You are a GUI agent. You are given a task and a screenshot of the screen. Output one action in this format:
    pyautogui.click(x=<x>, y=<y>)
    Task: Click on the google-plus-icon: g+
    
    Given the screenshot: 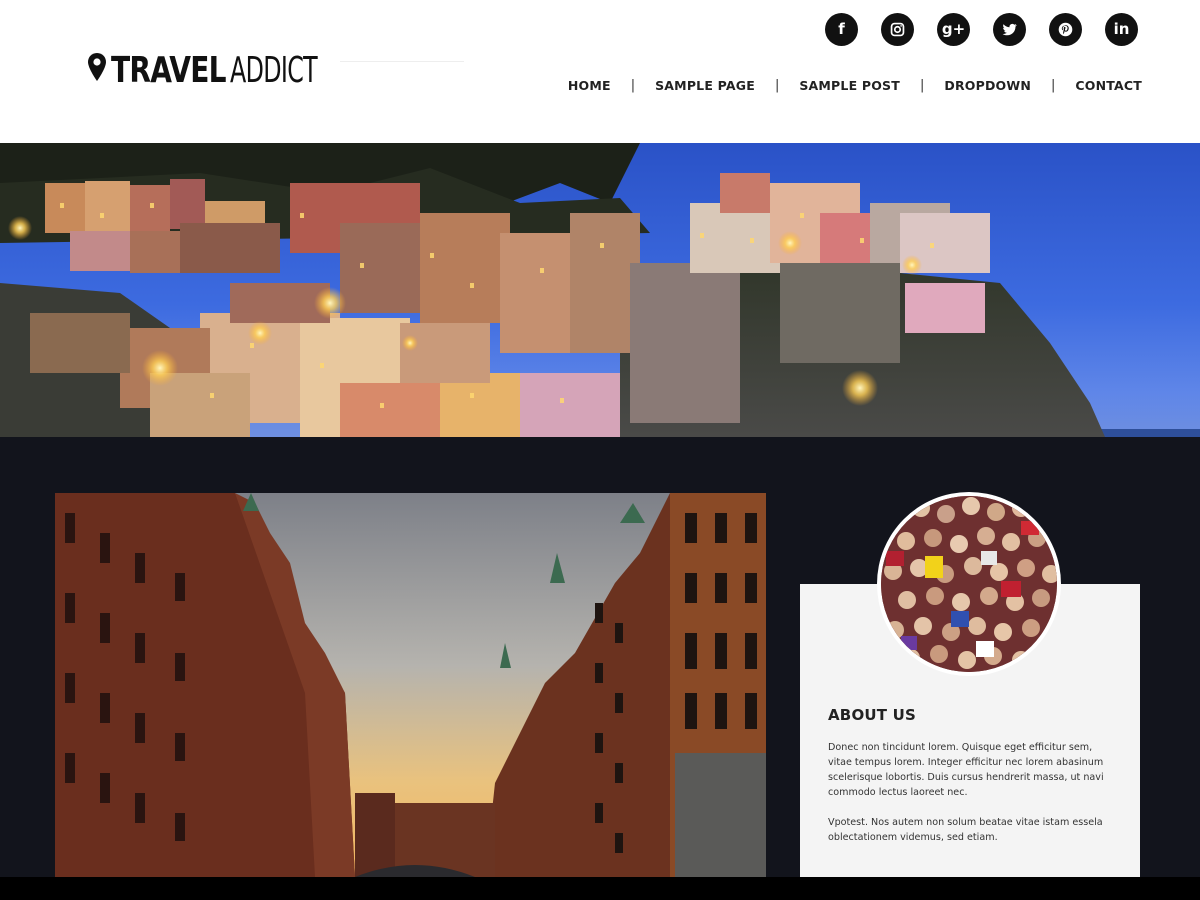 What is the action you would take?
    pyautogui.click(x=953, y=29)
    